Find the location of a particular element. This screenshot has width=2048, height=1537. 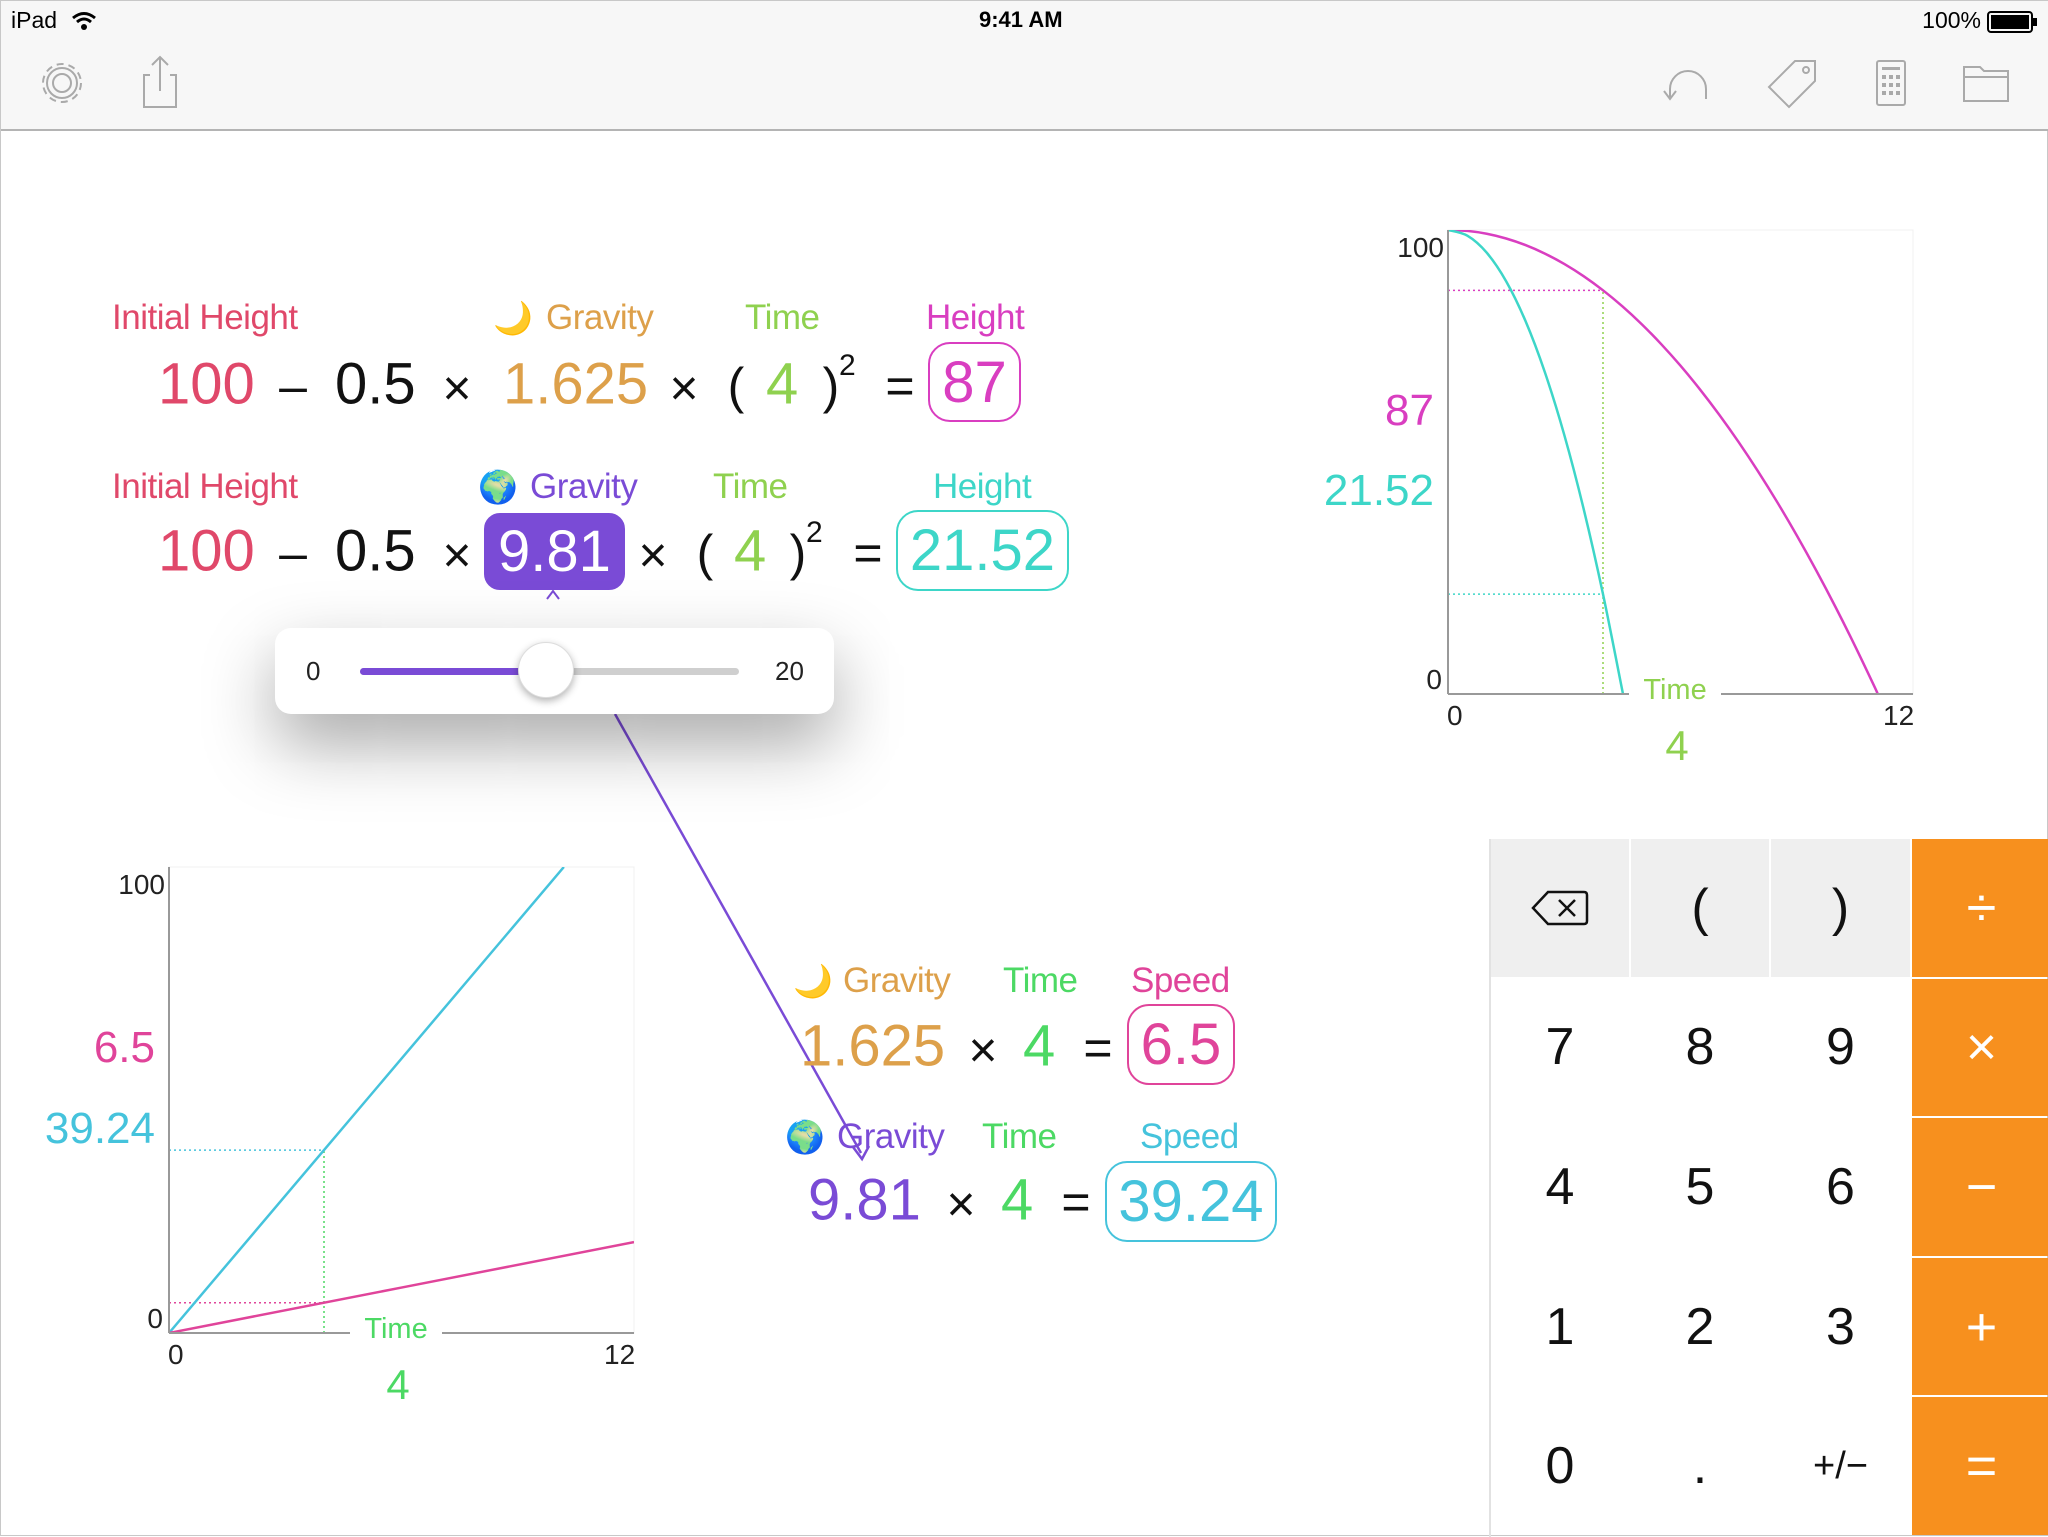

digit-6-key: 6 is located at coordinates (1840, 1187).